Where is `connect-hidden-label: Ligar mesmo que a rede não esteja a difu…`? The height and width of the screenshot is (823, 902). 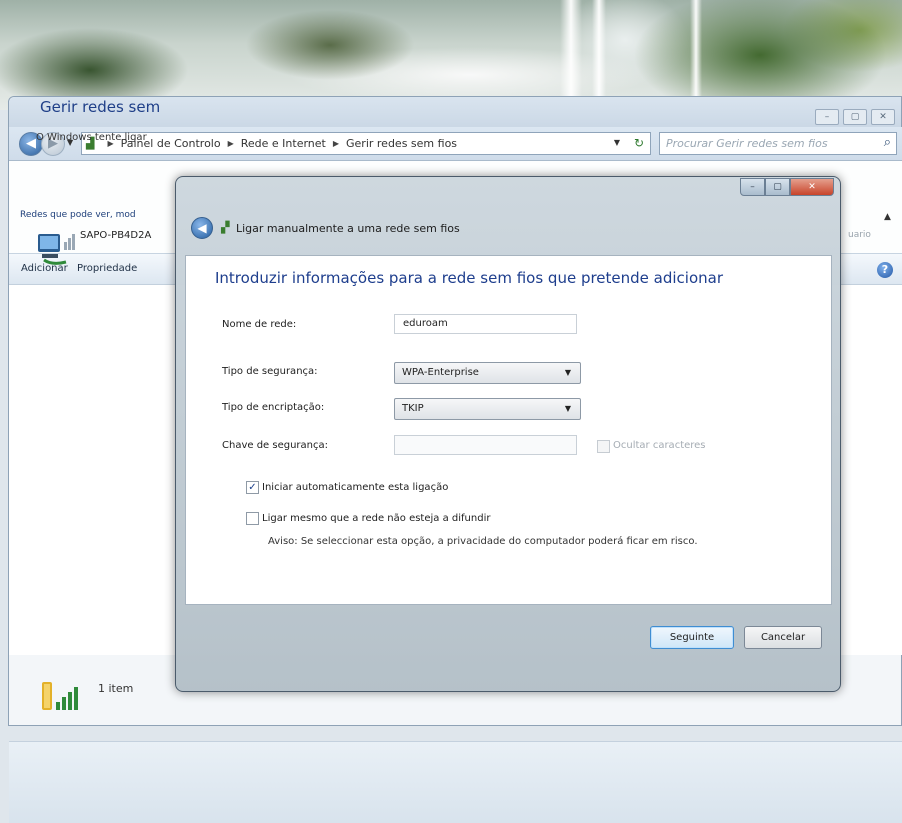 connect-hidden-label: Ligar mesmo que a rede não esteja a difu… is located at coordinates (376, 518).